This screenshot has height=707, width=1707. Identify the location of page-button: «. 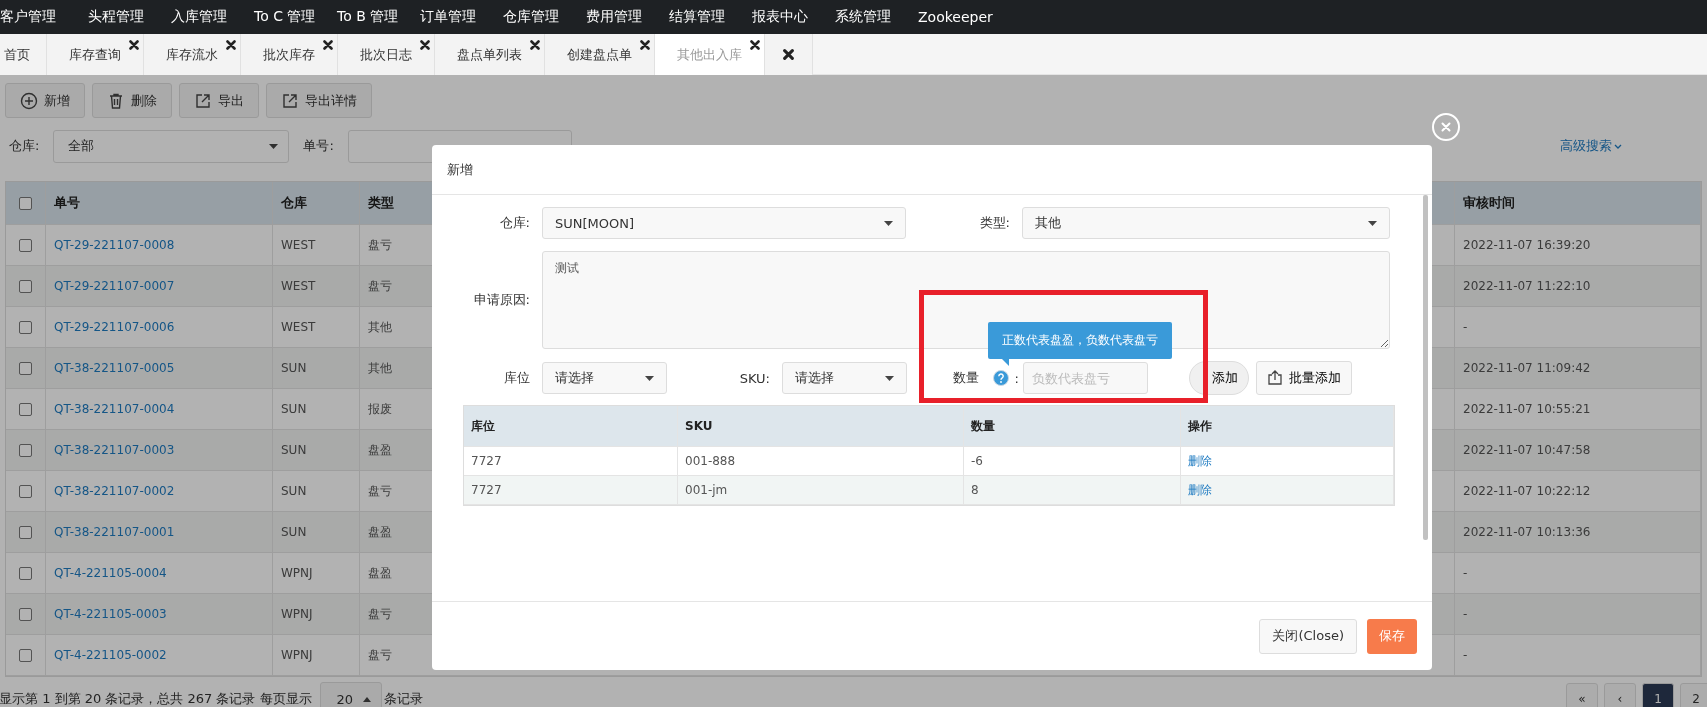
(1582, 695).